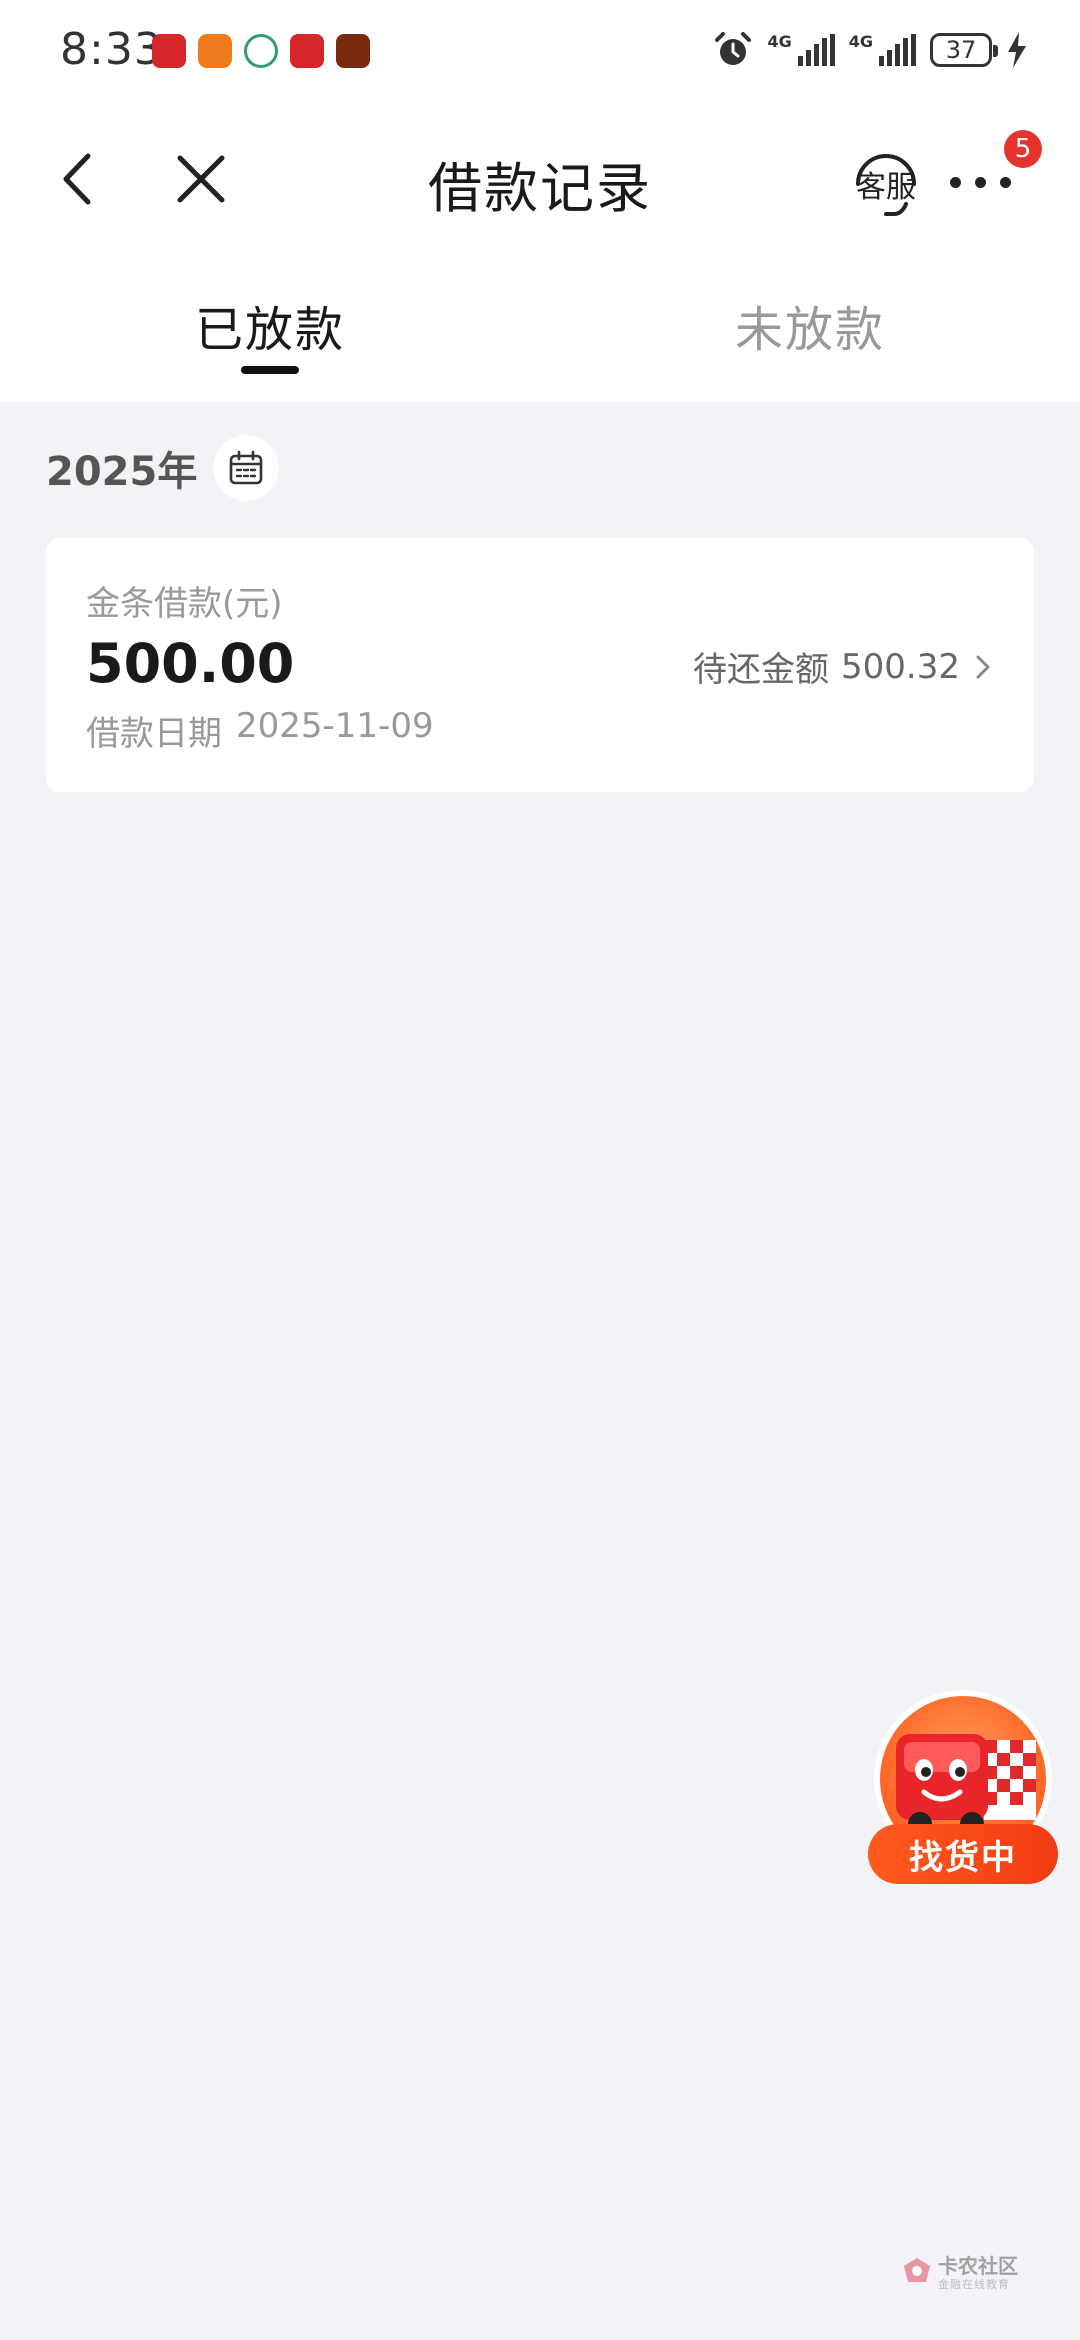  Describe the element at coordinates (963, 1854) in the screenshot. I see `widget-label: 找货中` at that location.